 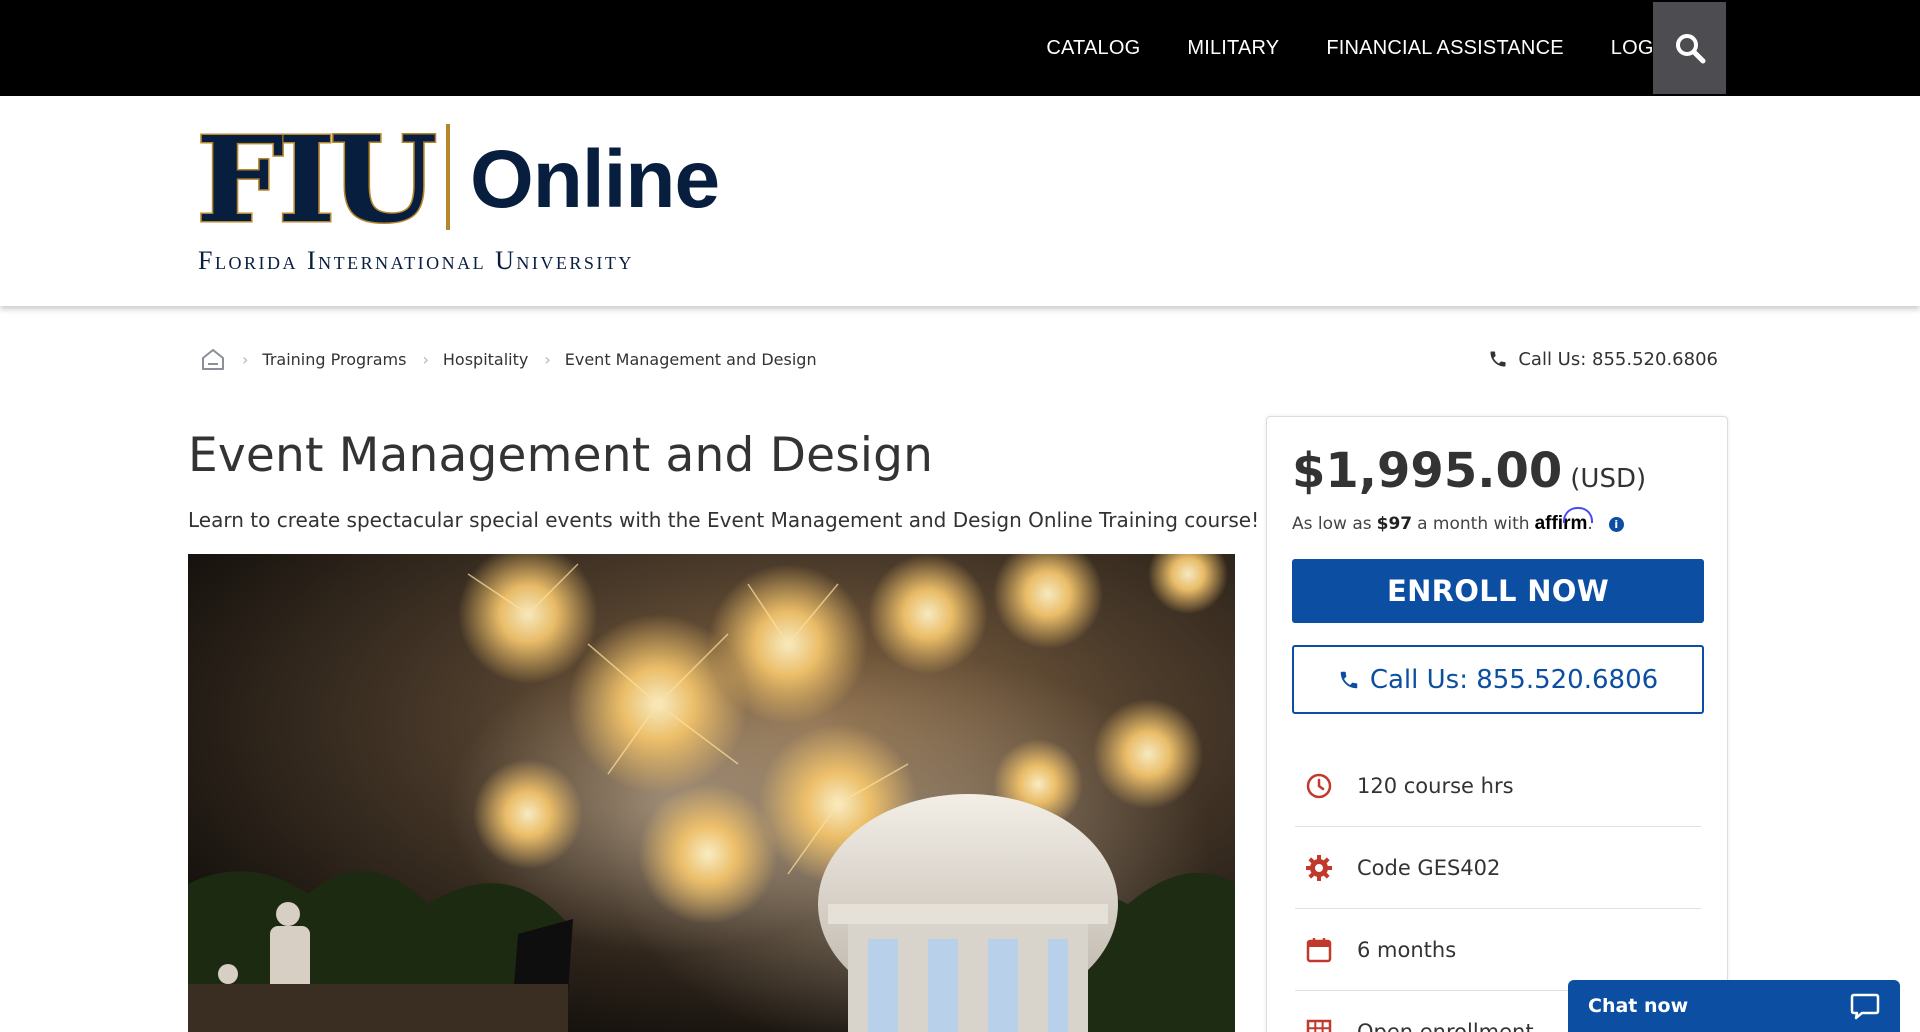 I want to click on calendar-icon, so click(x=1319, y=950).